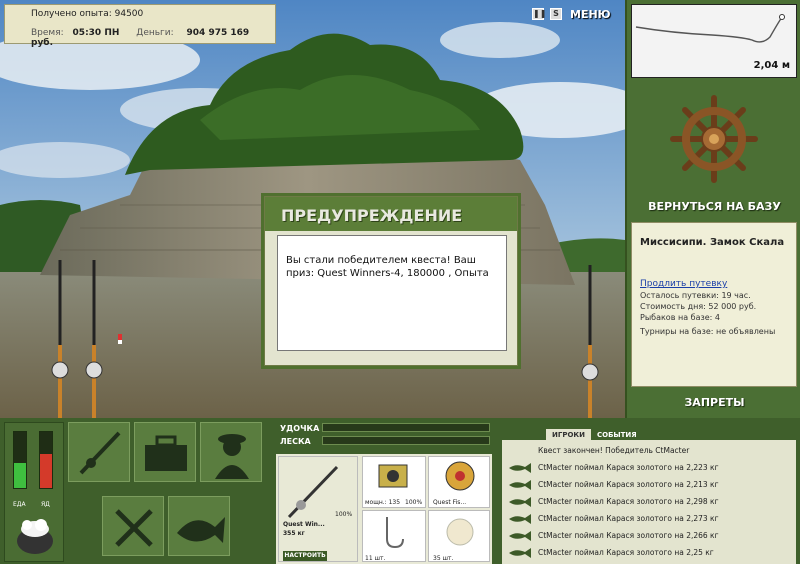 This screenshot has width=800, height=564. I want to click on rod-weight: 355 кг, so click(294, 533).